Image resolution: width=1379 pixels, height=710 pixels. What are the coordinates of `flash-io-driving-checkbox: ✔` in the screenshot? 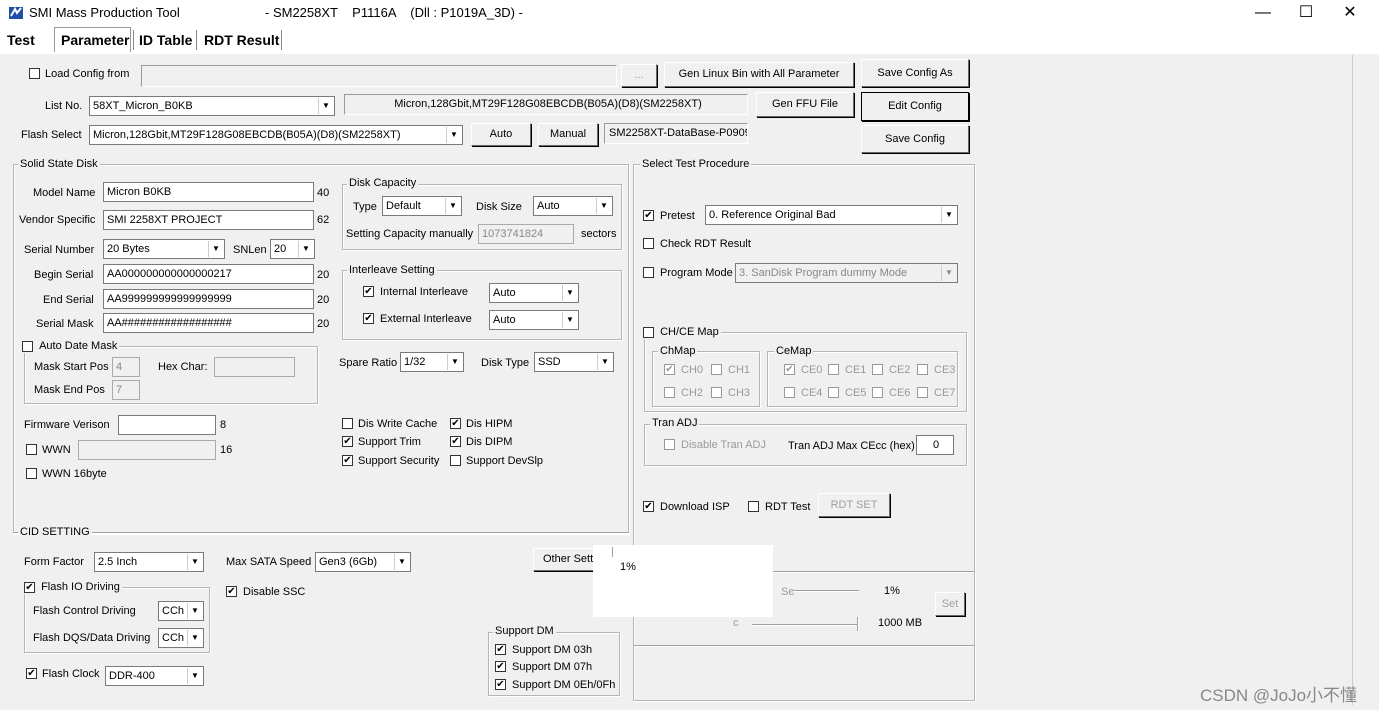 It's located at (29, 587).